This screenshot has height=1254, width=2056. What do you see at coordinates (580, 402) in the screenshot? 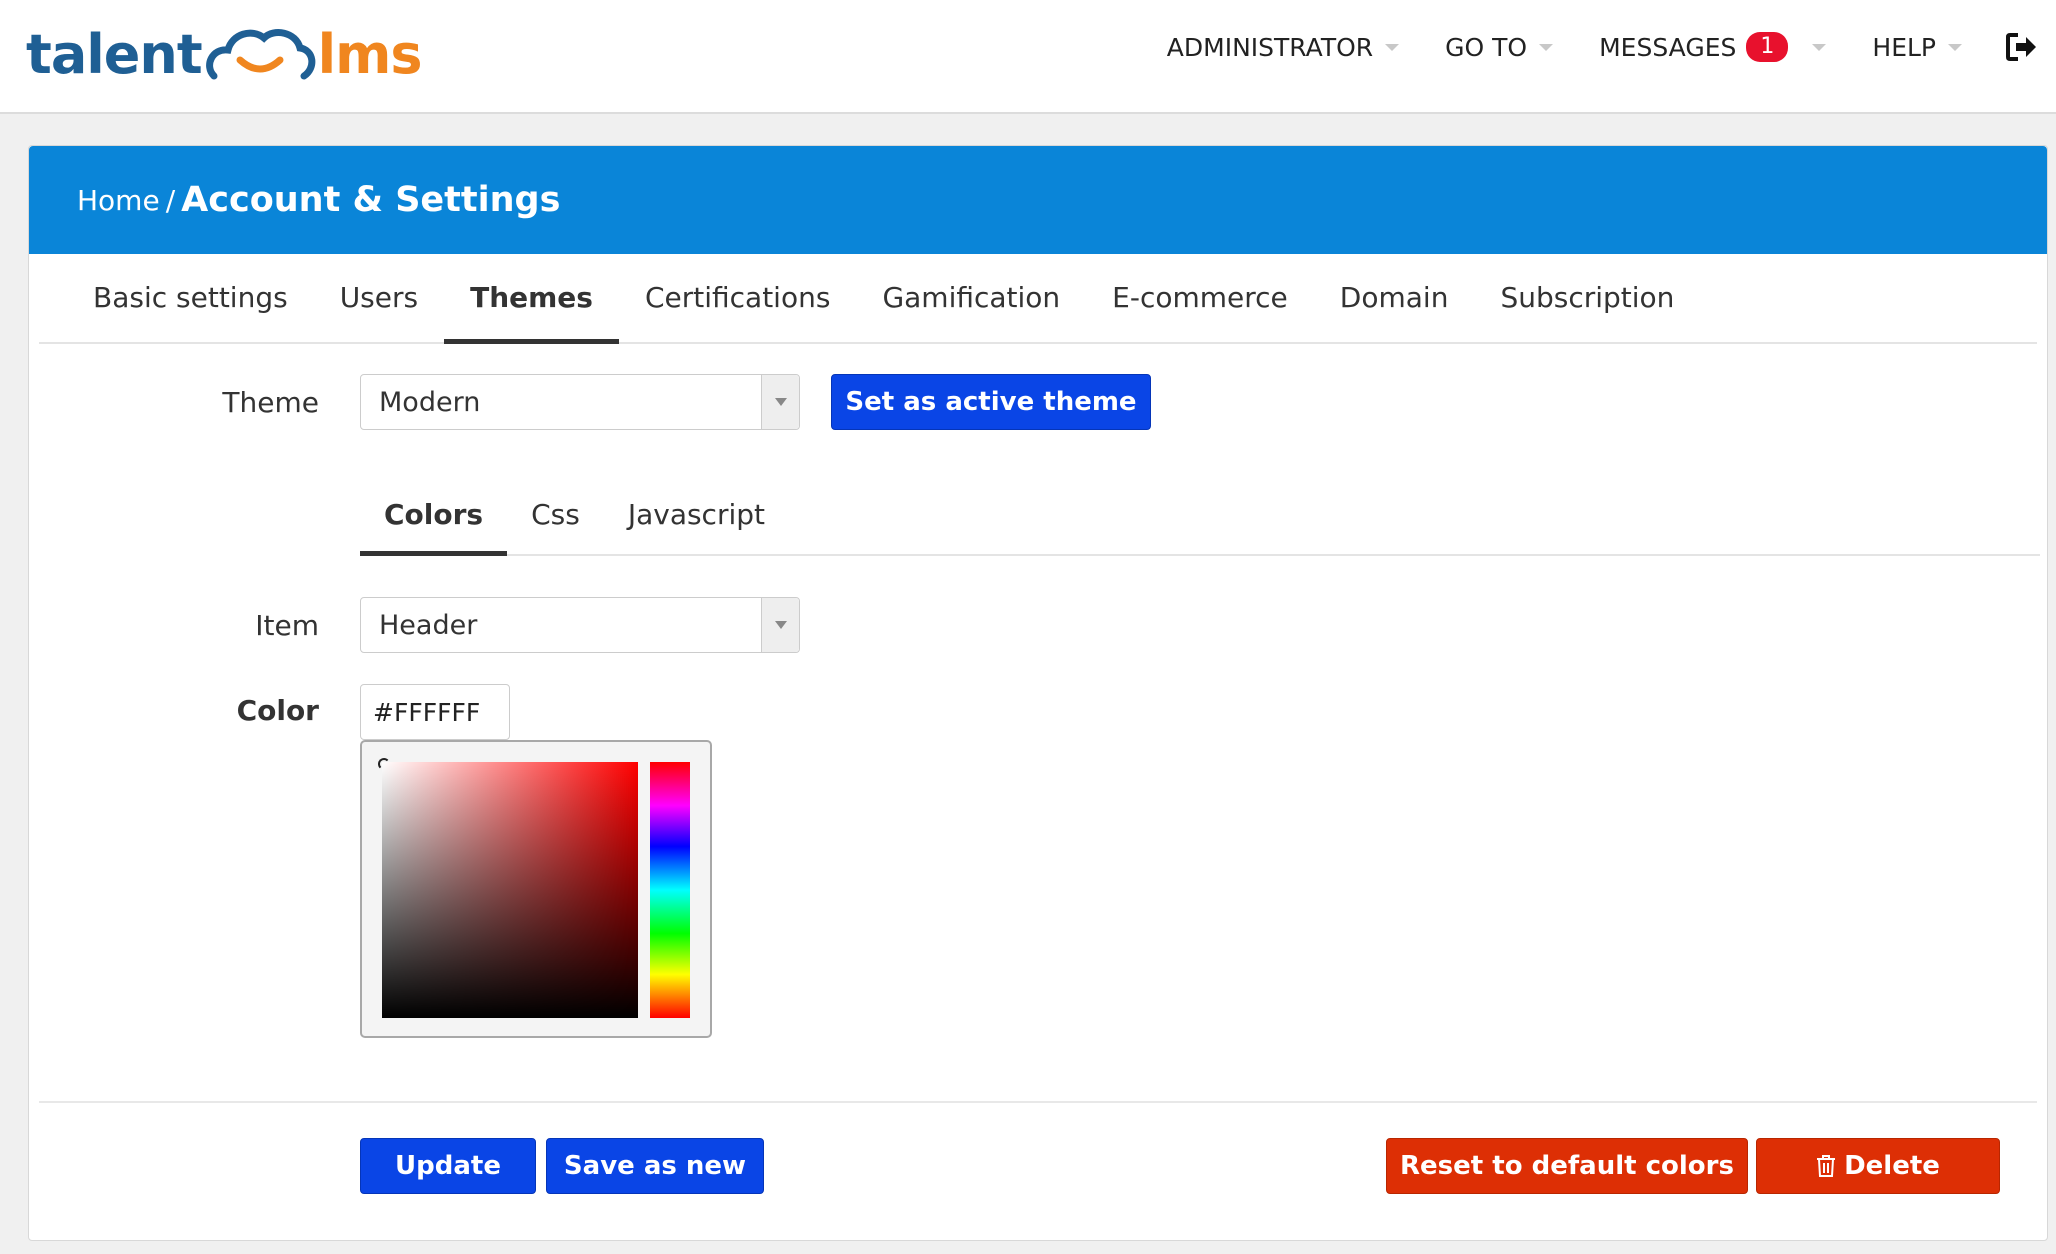
I see `theme-select: Modern` at bounding box center [580, 402].